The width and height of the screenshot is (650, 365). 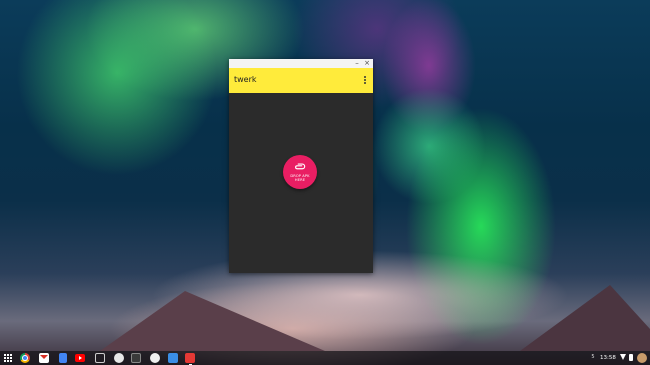 I want to click on hangouts-icon, so click(x=155, y=358).